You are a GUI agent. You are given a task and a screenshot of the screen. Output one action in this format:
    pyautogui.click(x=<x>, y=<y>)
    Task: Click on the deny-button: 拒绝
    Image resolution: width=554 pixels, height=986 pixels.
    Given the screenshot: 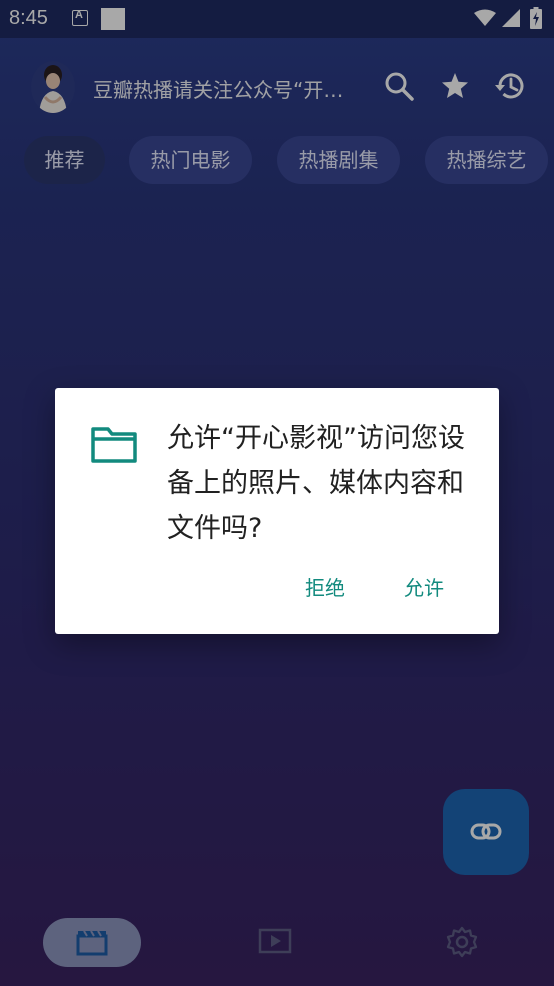 What is the action you would take?
    pyautogui.click(x=325, y=588)
    